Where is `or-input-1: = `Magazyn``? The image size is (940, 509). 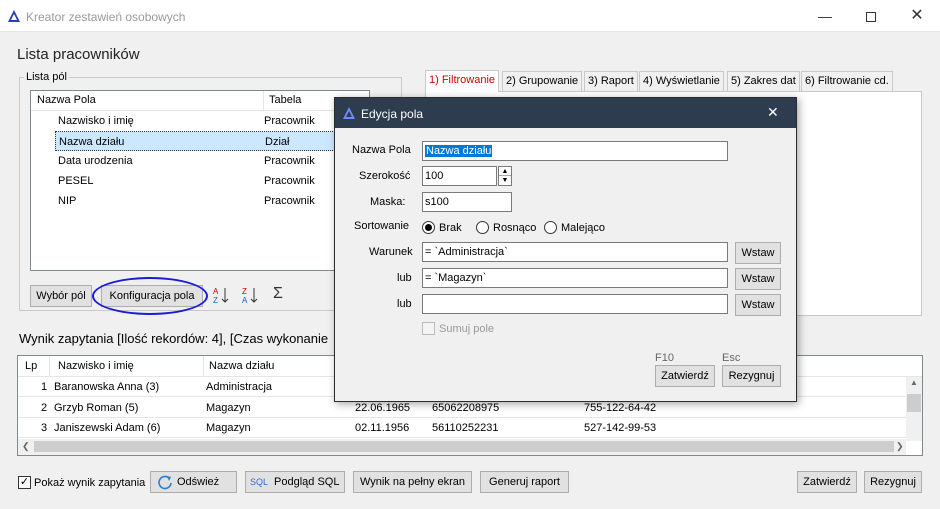
or-input-1: = `Magazyn` is located at coordinates (575, 278).